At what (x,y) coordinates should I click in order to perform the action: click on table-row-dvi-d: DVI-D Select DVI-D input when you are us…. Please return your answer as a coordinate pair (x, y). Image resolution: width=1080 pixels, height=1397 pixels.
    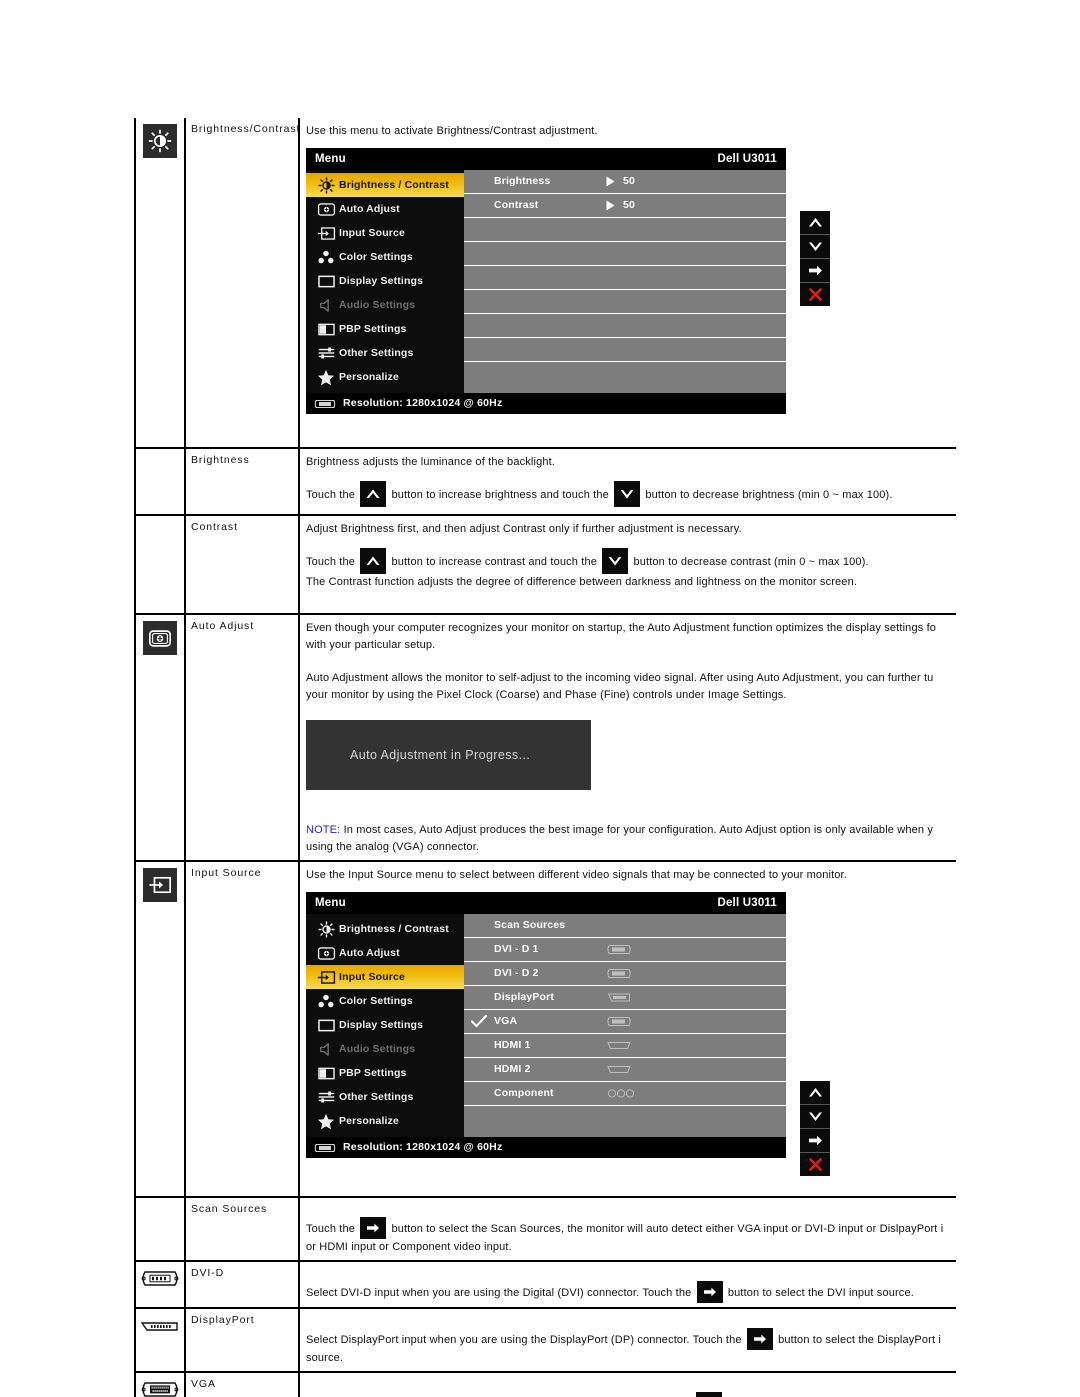
    Looking at the image, I should click on (545, 1285).